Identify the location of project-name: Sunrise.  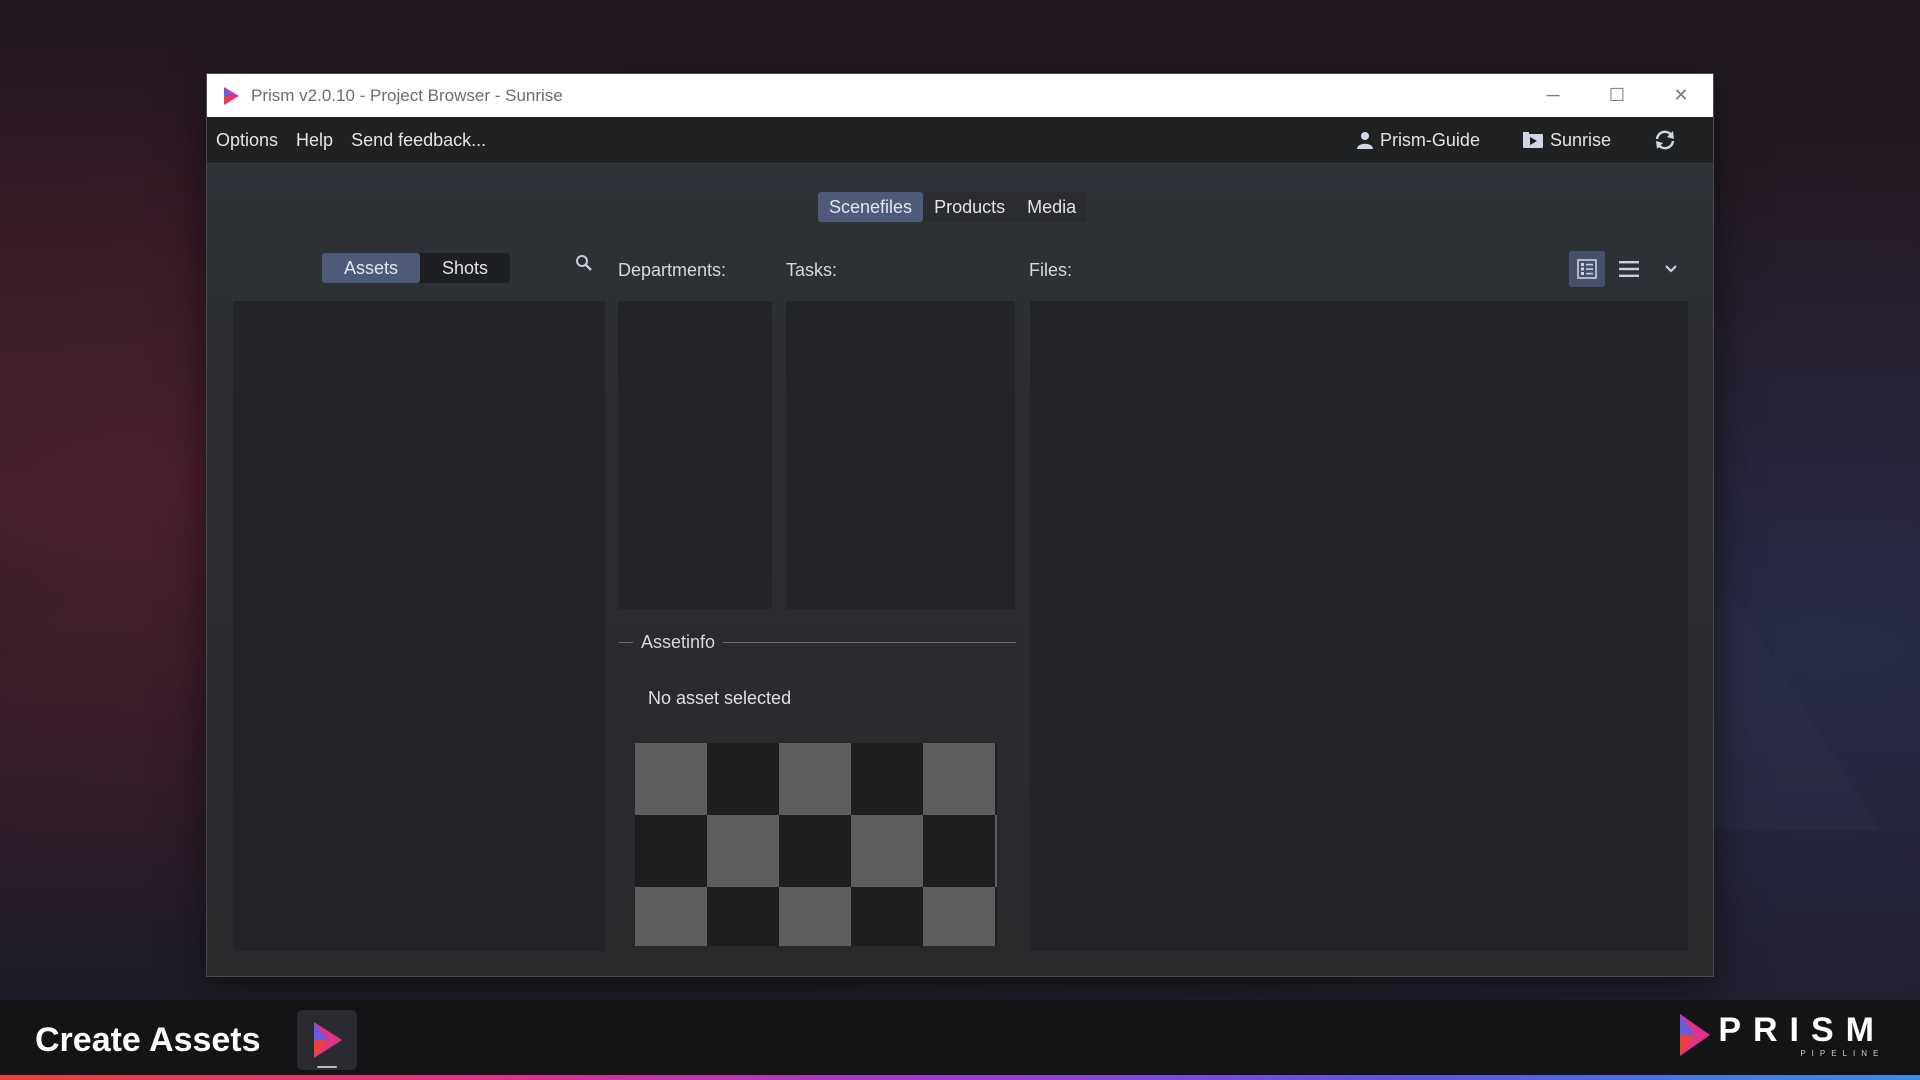
(1580, 139).